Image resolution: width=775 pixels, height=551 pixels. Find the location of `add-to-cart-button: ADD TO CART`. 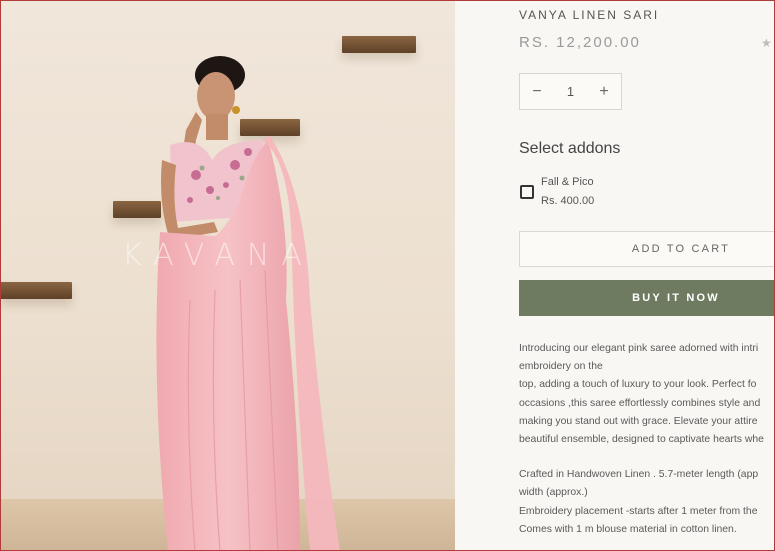

add-to-cart-button: ADD TO CART is located at coordinates (647, 249).